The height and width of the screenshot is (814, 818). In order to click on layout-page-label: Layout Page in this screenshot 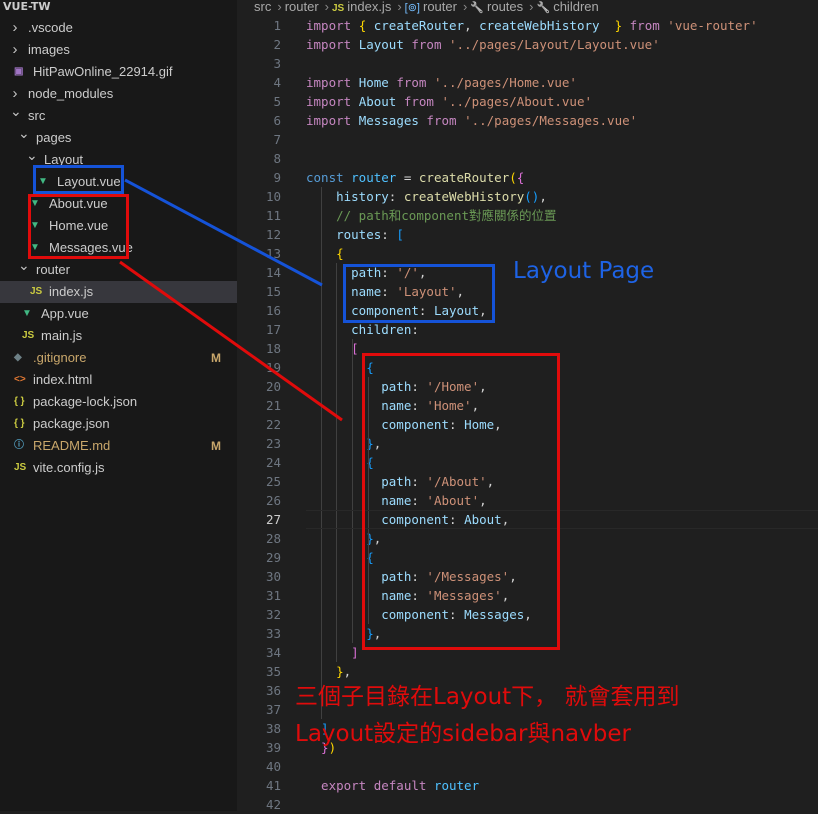, I will do `click(584, 271)`.